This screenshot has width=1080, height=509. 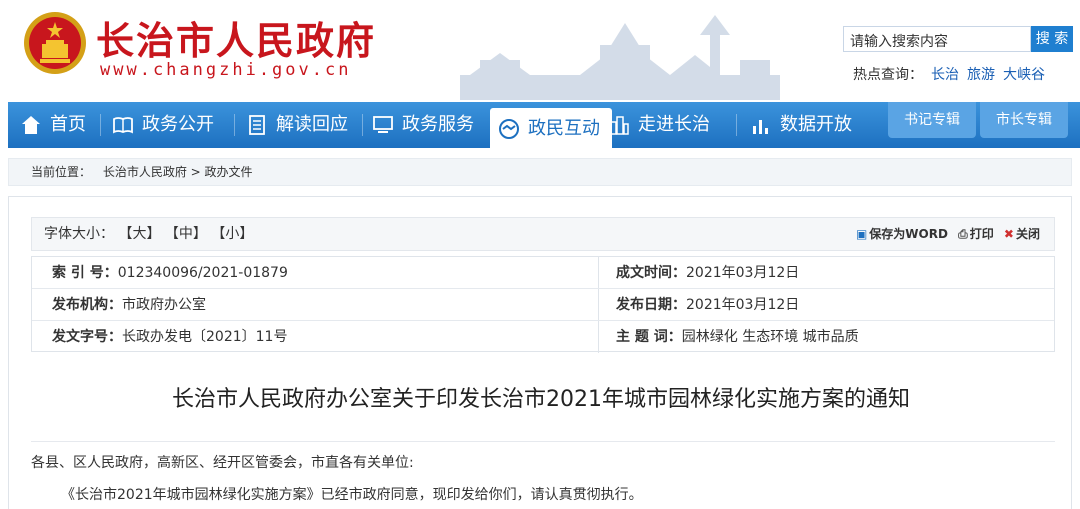 I want to click on national-emblem-icon, so click(x=55, y=43).